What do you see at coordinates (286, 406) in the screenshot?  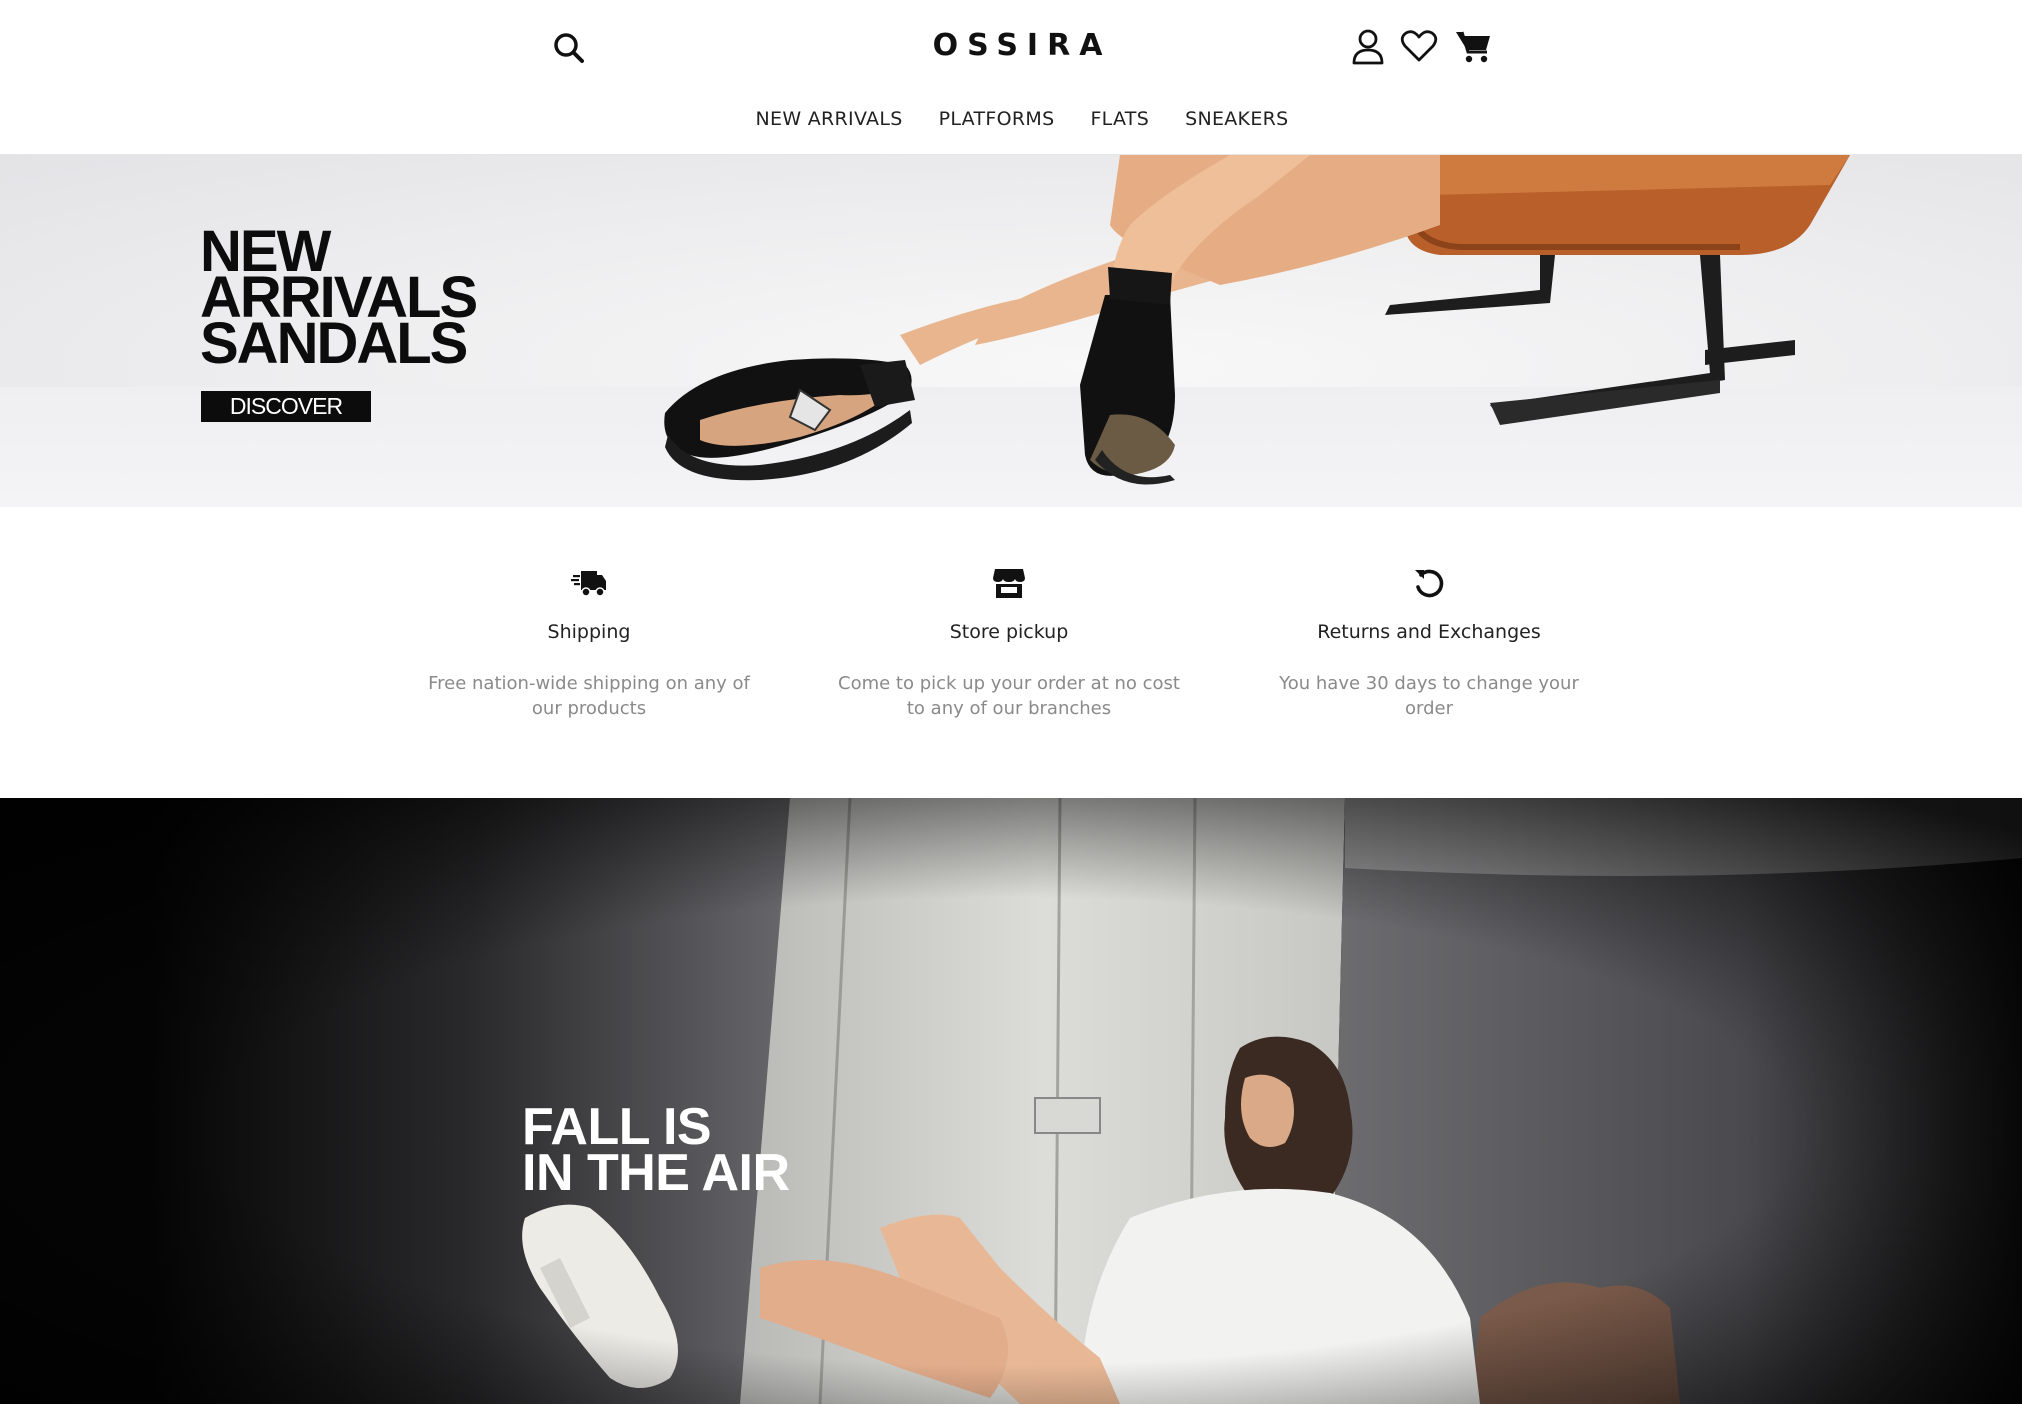 I see `discover-button: DISCOVER` at bounding box center [286, 406].